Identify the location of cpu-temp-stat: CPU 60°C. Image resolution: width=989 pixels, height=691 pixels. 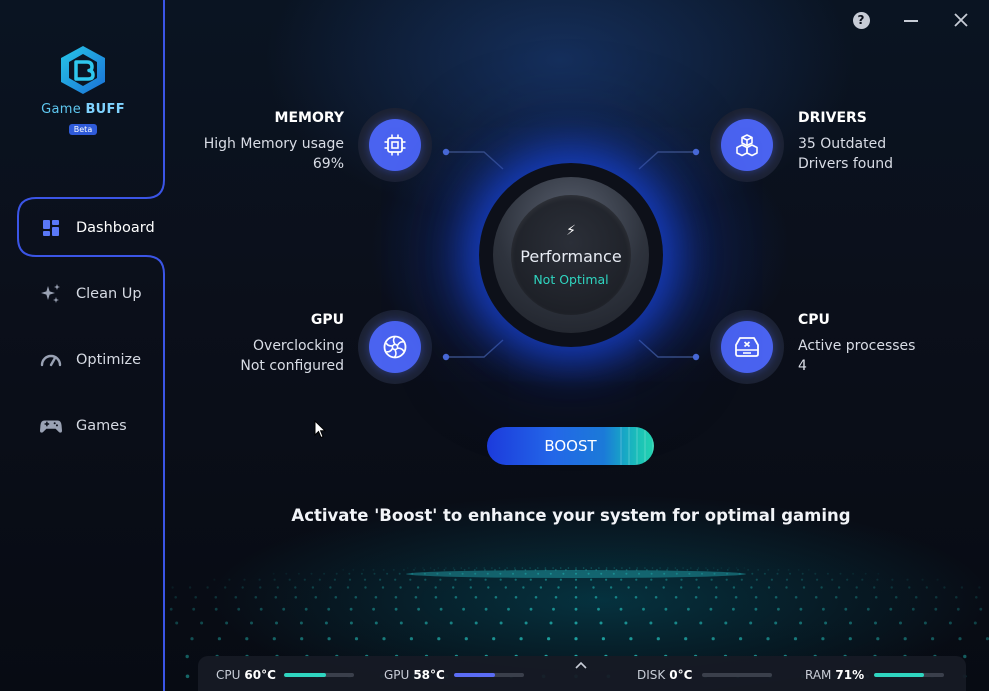
(246, 675).